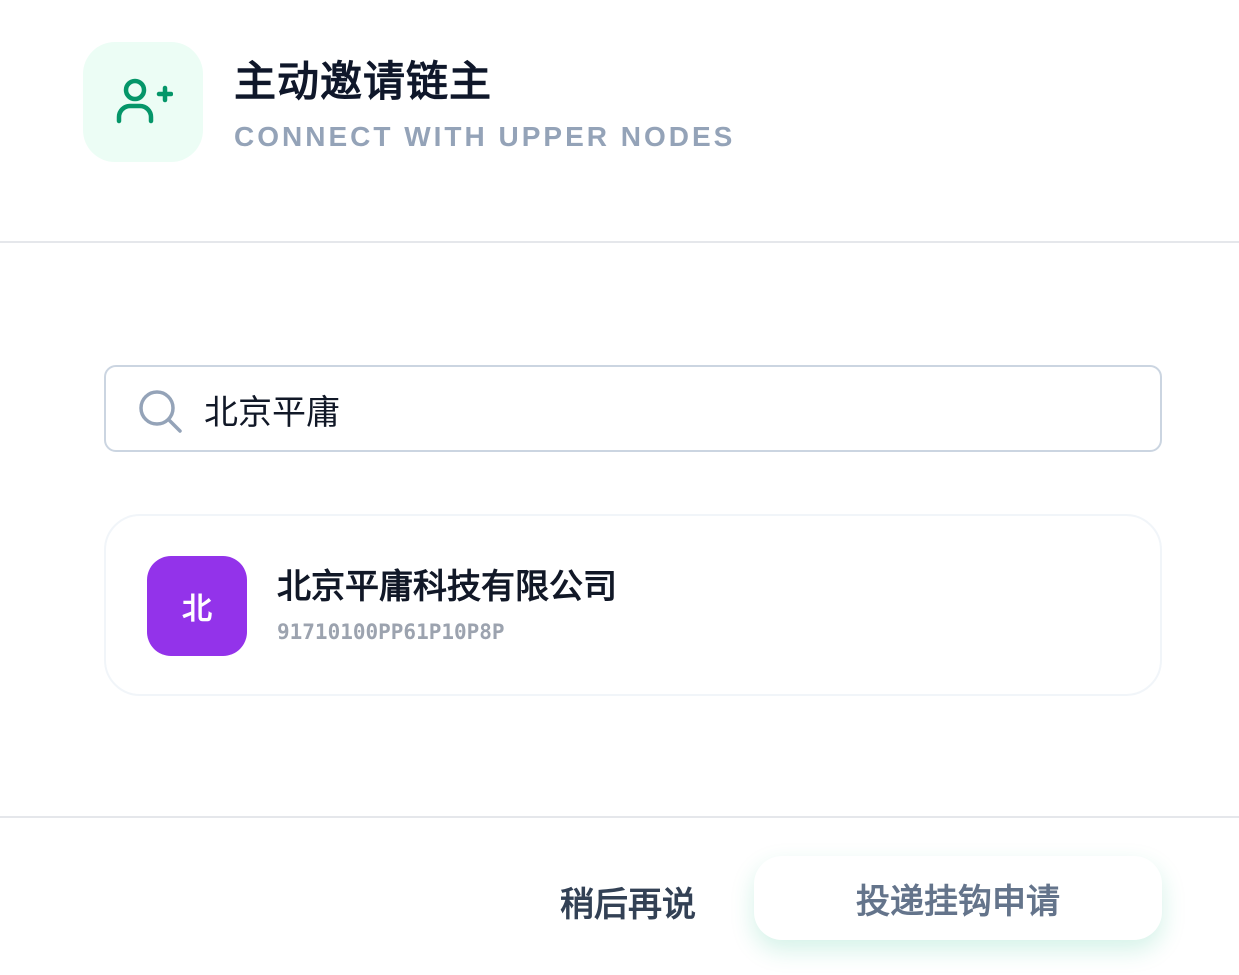 The height and width of the screenshot is (975, 1239). Describe the element at coordinates (654, 409) in the screenshot. I see `search-input` at that location.